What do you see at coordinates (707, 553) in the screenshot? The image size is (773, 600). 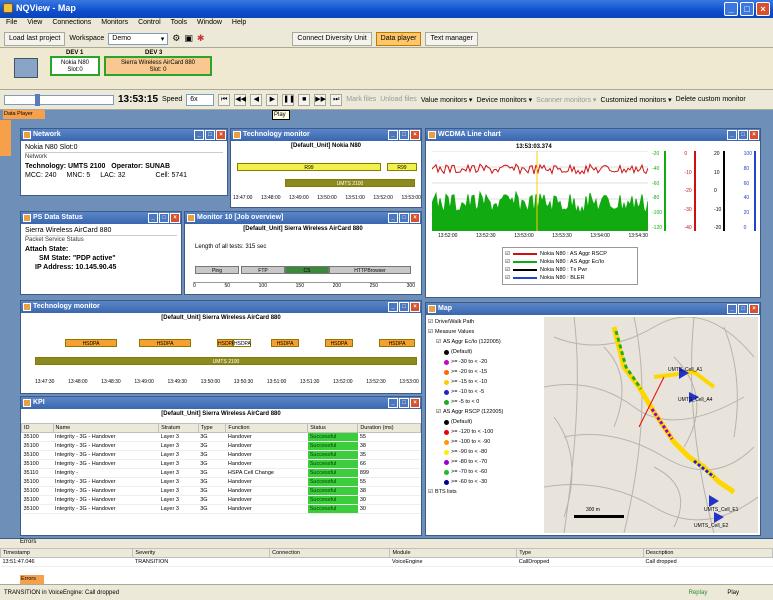 I see `column-header: Description` at bounding box center [707, 553].